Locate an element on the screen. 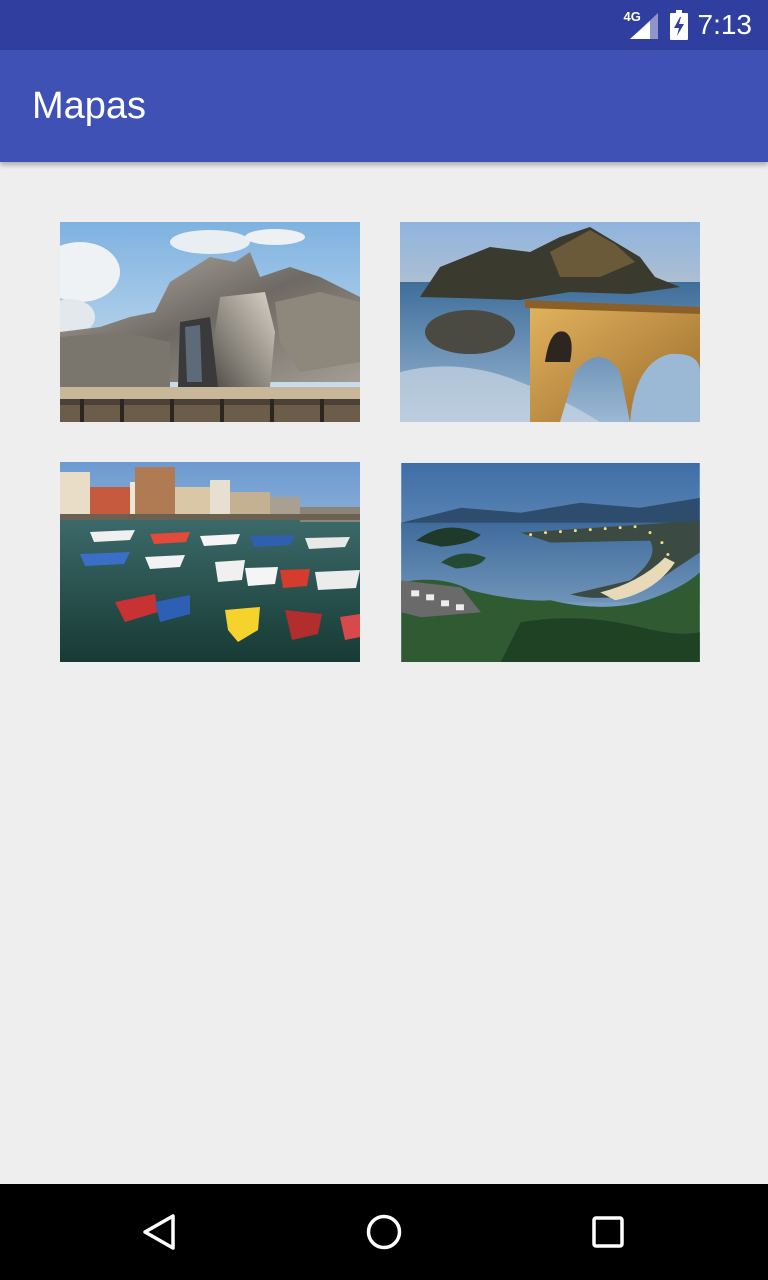 This screenshot has width=768, height=1280. app-bar: Mapas is located at coordinates (384, 106).